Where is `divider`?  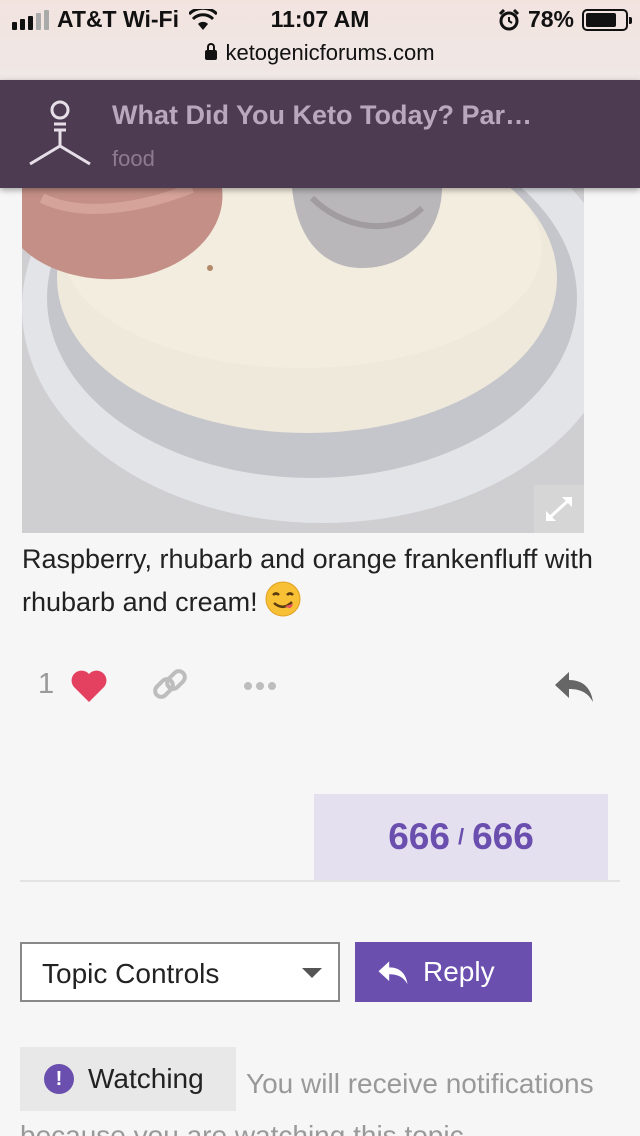 divider is located at coordinates (320, 881).